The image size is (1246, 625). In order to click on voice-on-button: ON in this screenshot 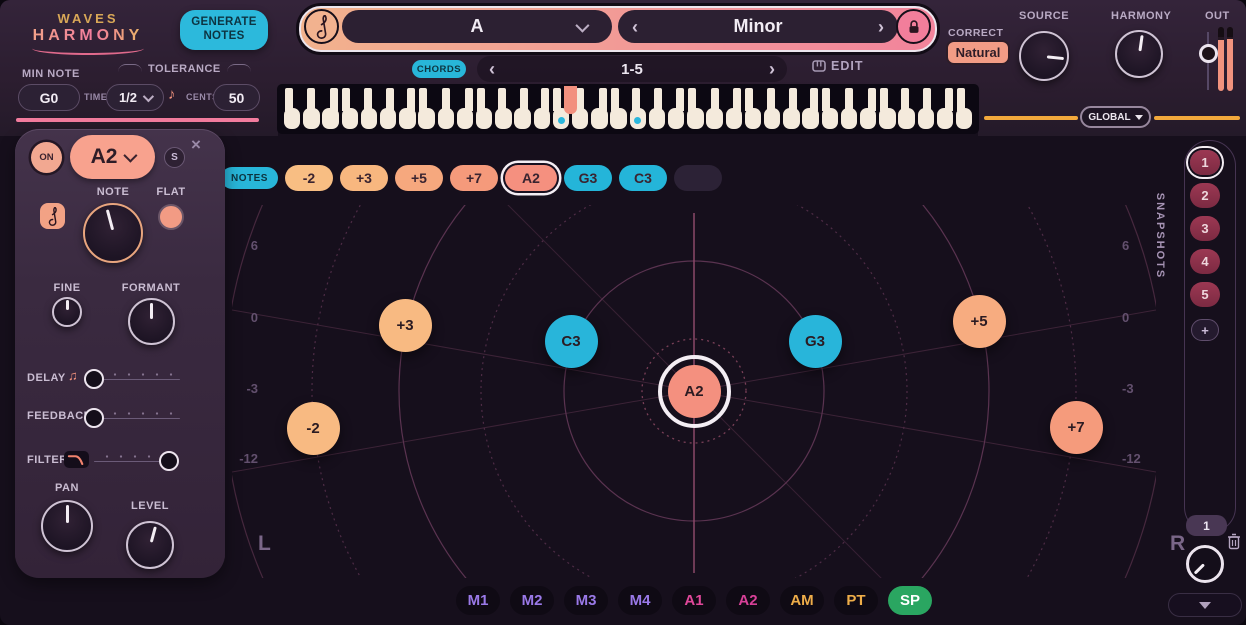, I will do `click(46, 157)`.